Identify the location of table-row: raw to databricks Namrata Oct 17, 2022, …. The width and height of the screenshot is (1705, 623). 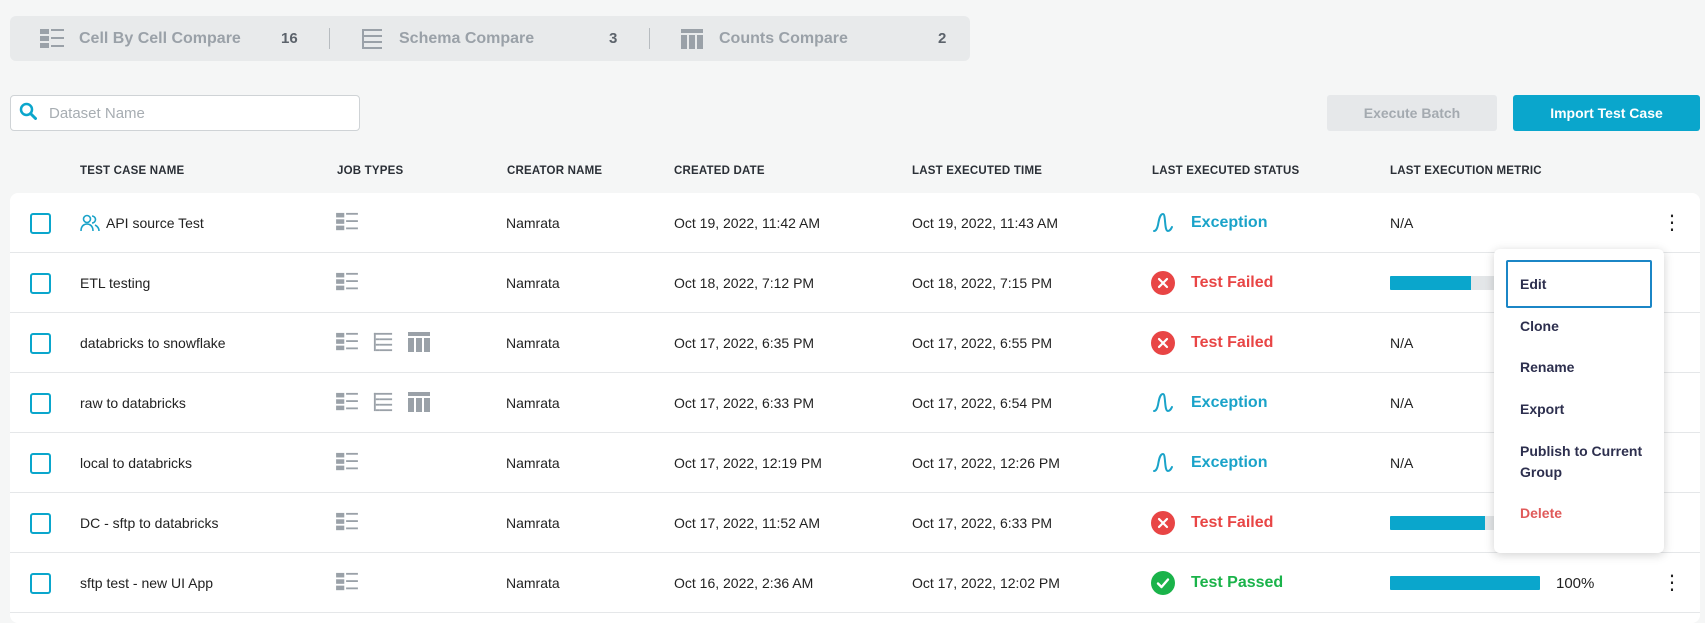
(855, 403).